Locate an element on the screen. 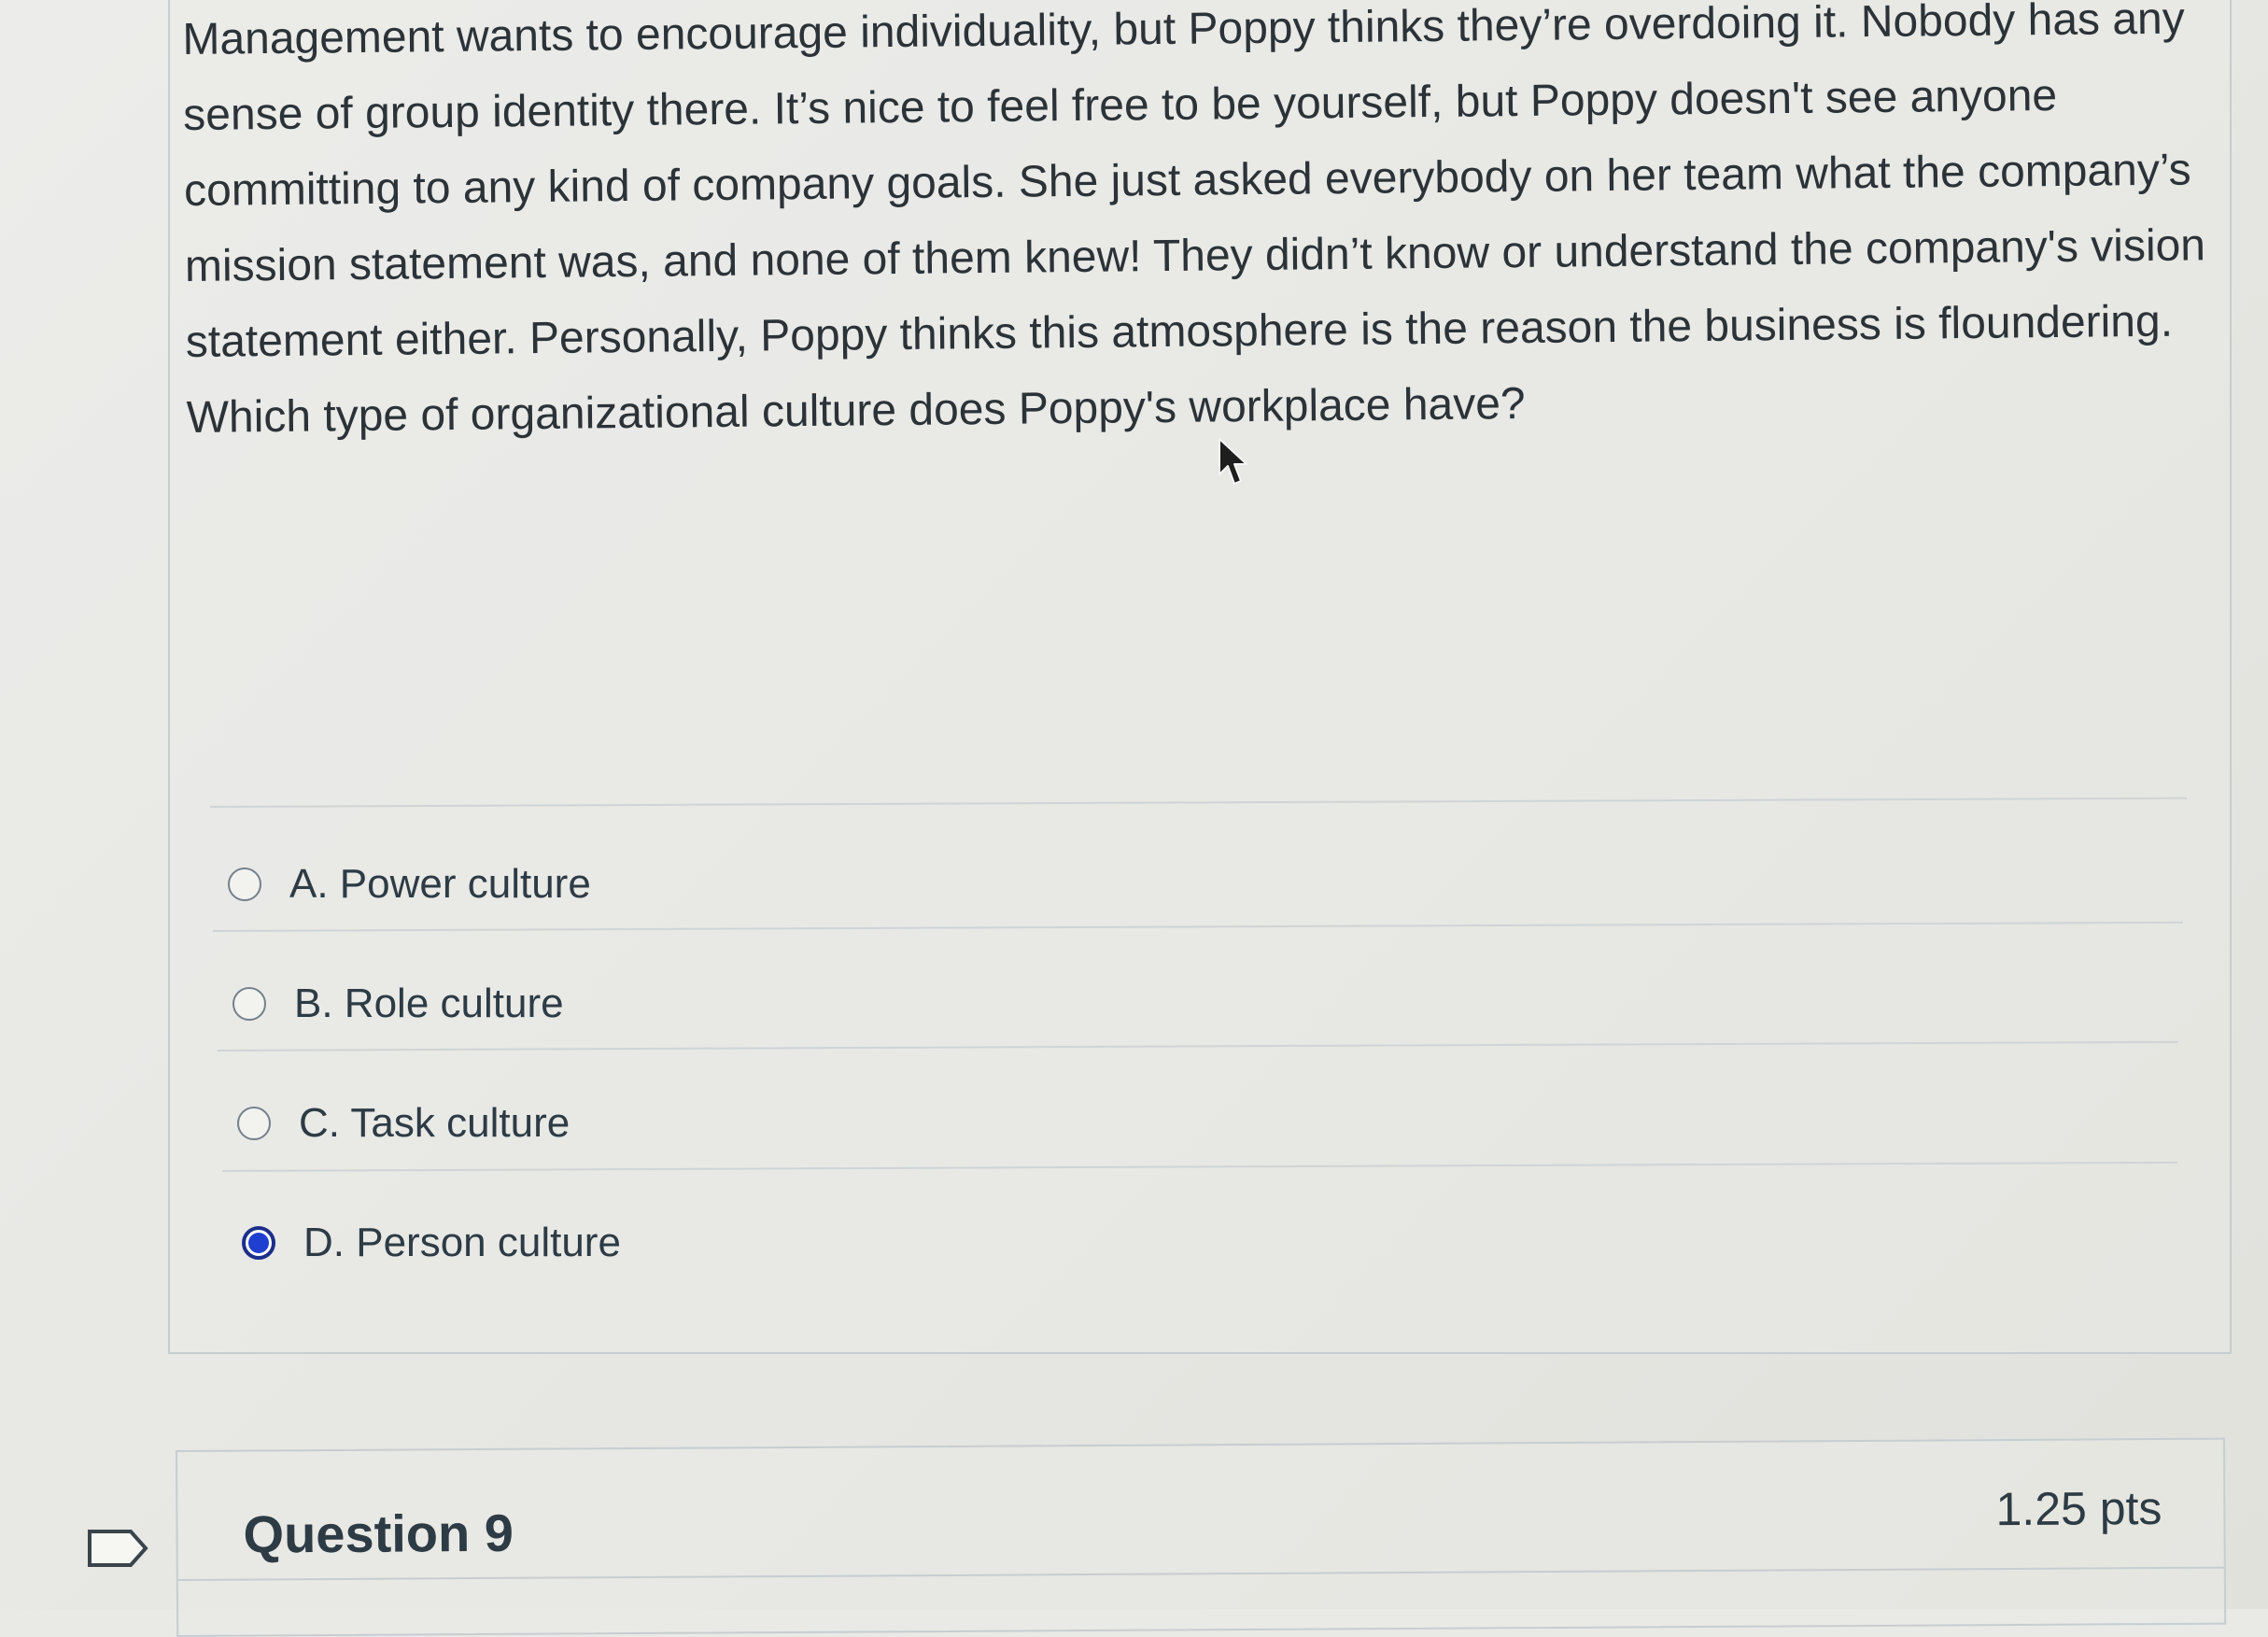  answer-label: A. Power culture is located at coordinates (440, 884).